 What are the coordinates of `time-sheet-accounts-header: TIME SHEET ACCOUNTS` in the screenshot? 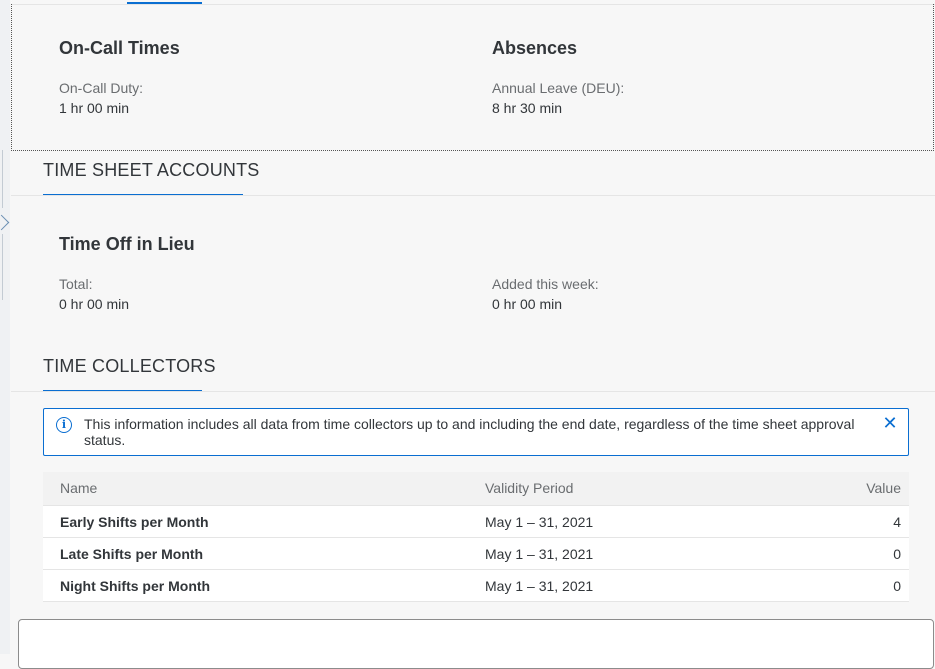 It's located at (151, 170).